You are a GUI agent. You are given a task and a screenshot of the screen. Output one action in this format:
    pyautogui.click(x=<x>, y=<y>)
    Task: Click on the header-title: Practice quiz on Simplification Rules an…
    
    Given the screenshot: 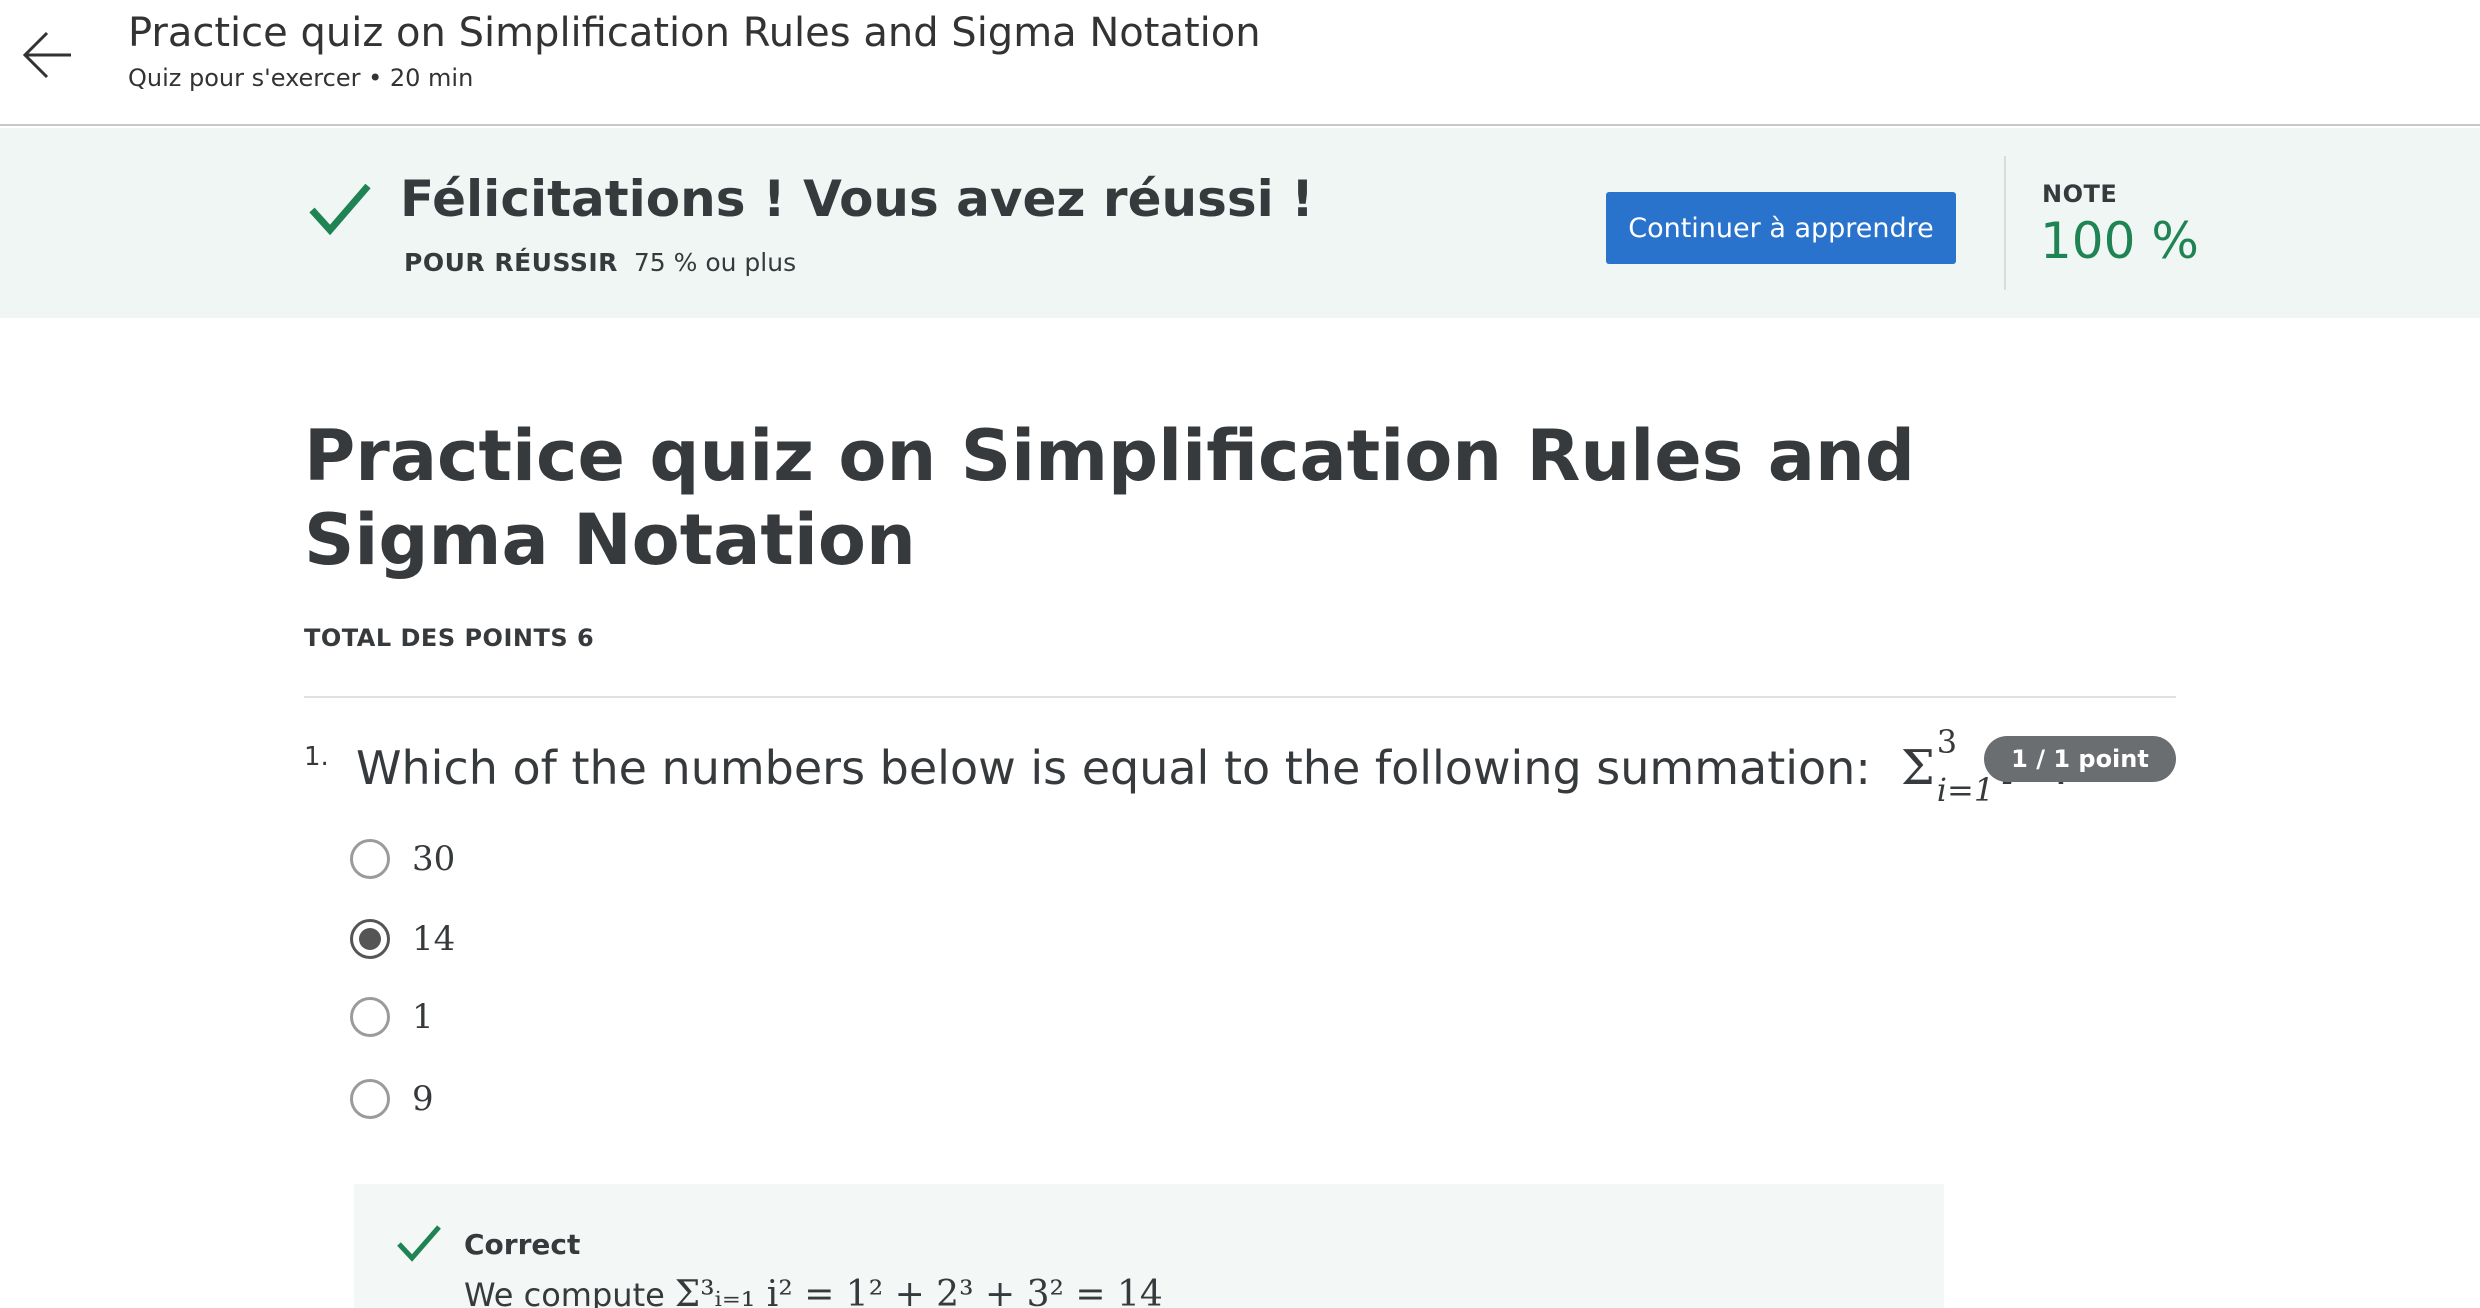 What is the action you would take?
    pyautogui.click(x=694, y=33)
    